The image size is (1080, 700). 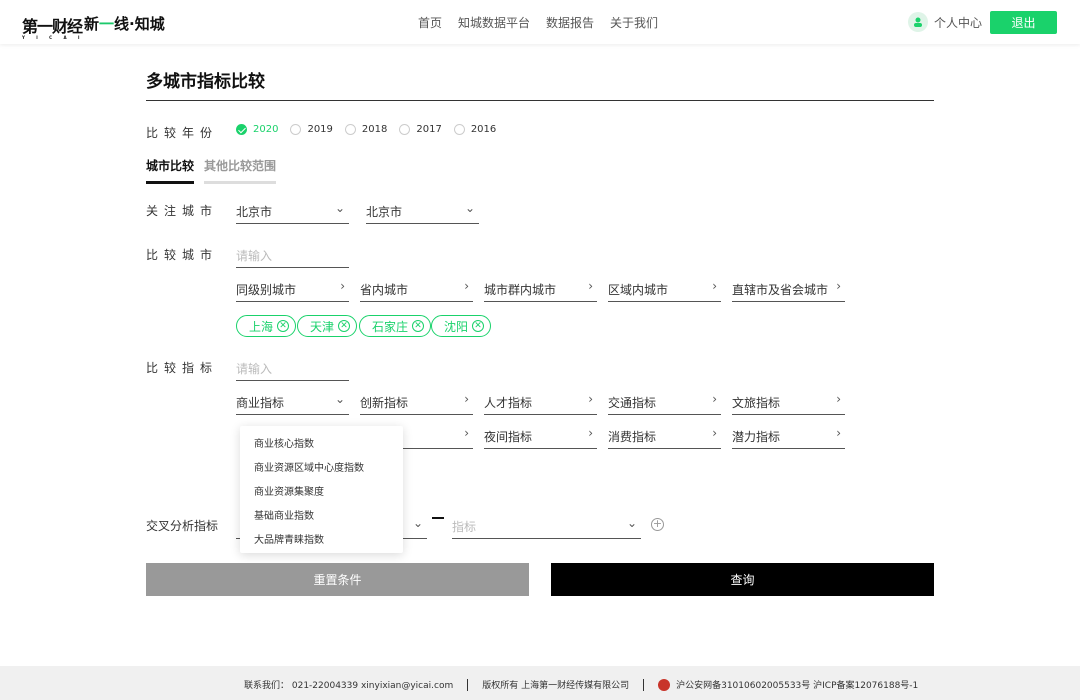 What do you see at coordinates (788, 290) in the screenshot?
I see `group-municipality-capital: 直辖市及省会城市 ›` at bounding box center [788, 290].